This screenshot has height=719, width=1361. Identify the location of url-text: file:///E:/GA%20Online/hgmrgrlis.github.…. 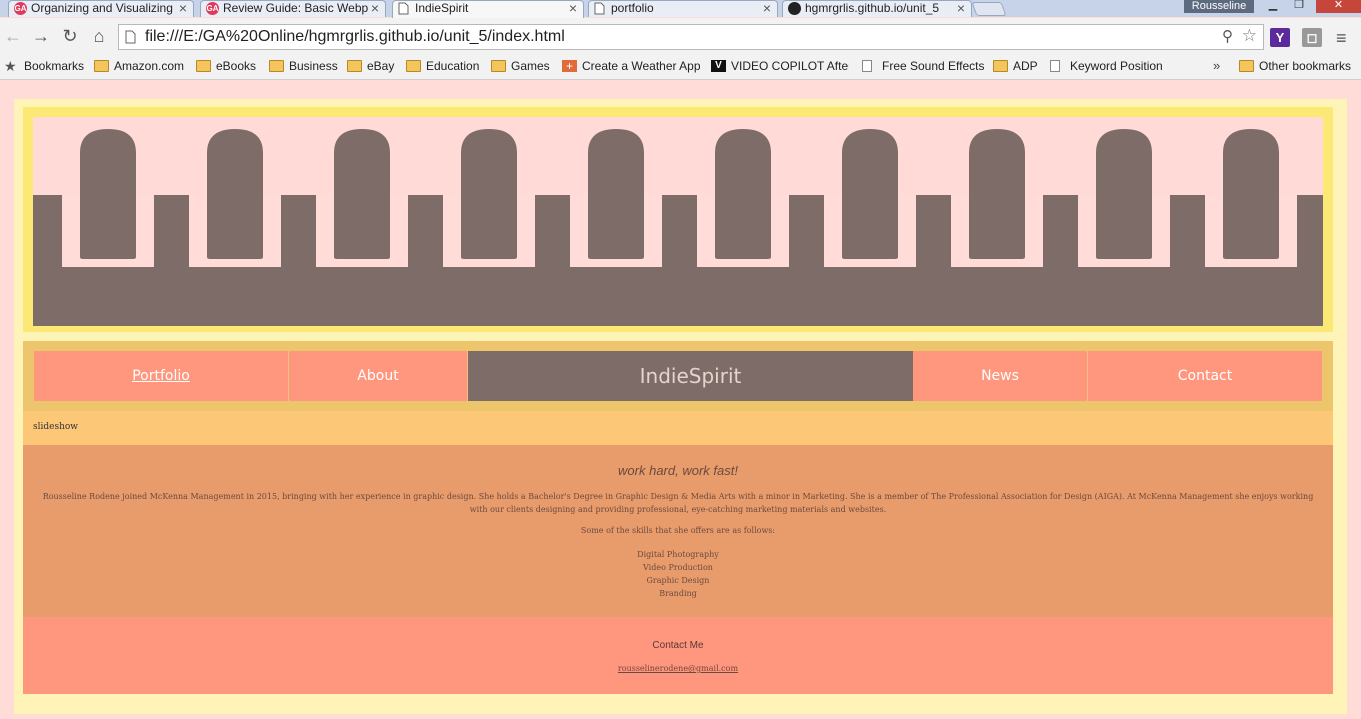
(355, 37).